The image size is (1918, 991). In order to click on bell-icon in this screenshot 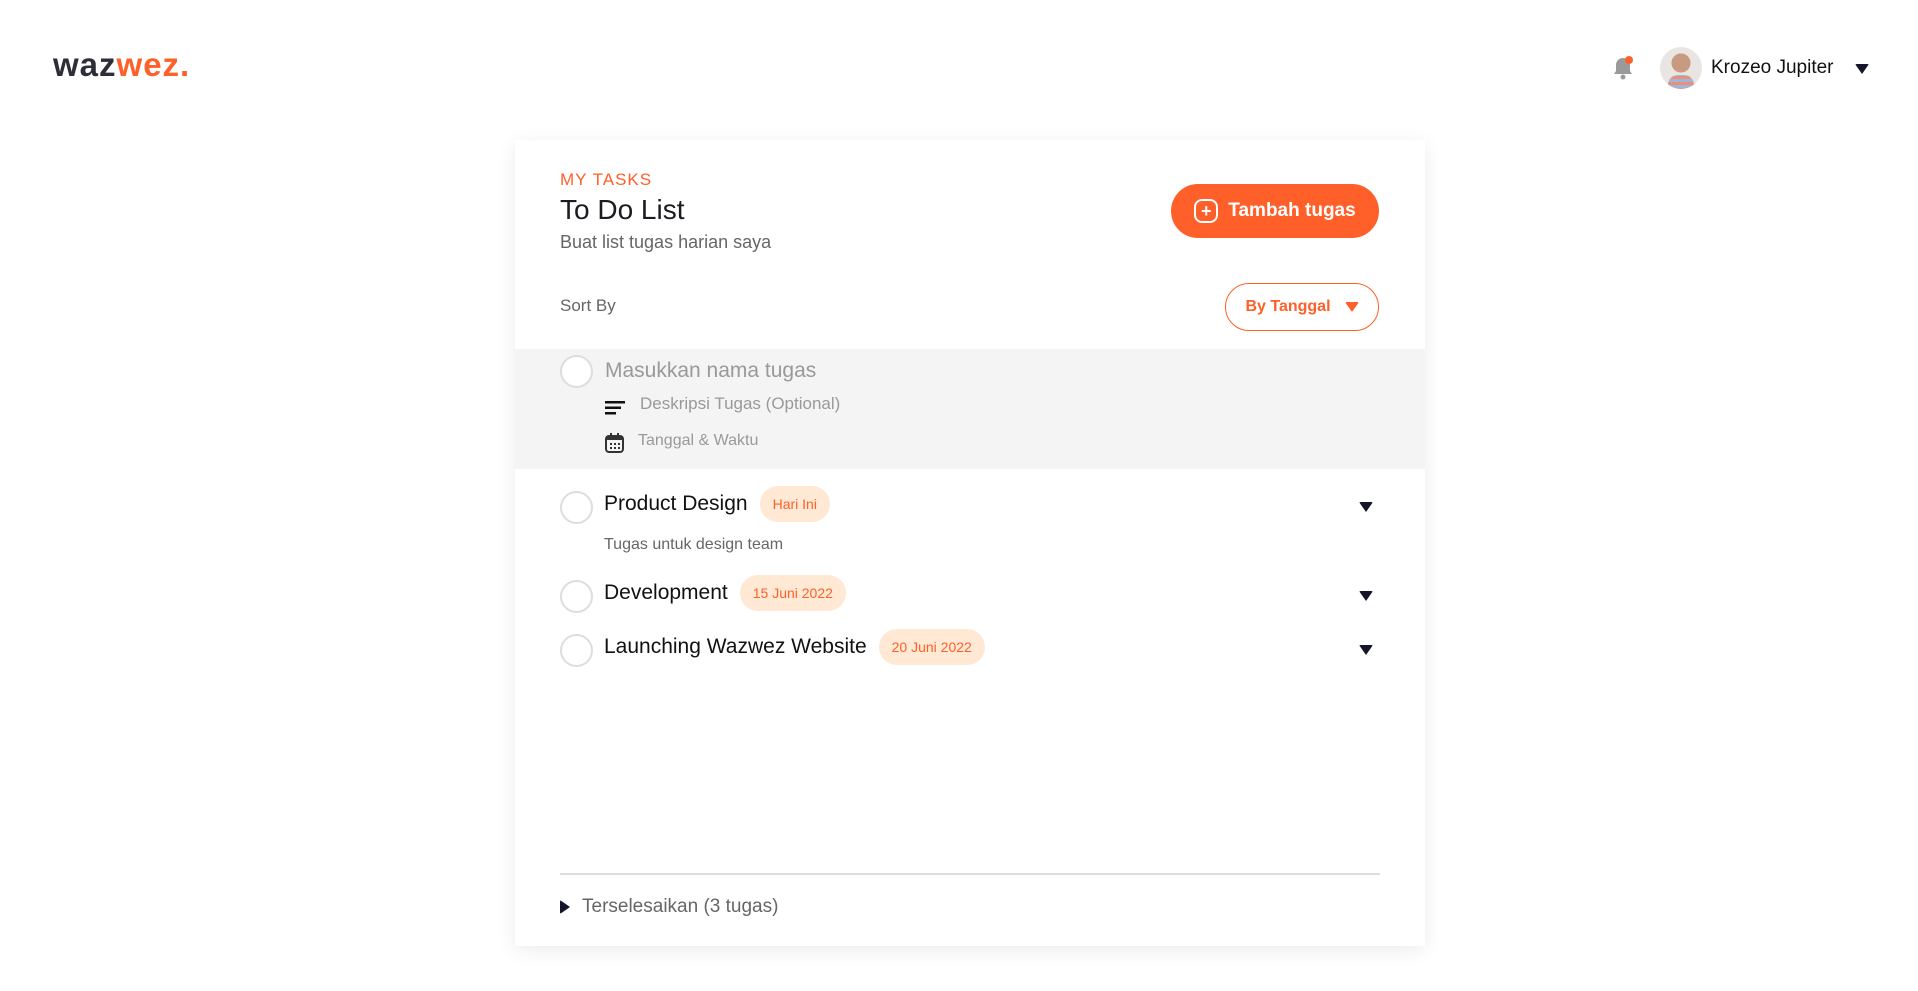, I will do `click(1623, 68)`.